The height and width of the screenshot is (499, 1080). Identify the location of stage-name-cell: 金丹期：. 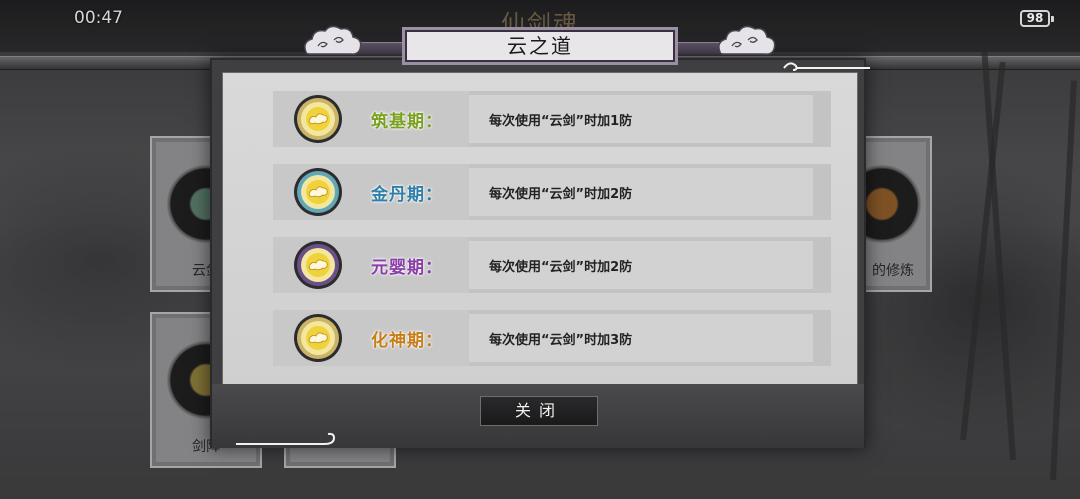
(371, 192).